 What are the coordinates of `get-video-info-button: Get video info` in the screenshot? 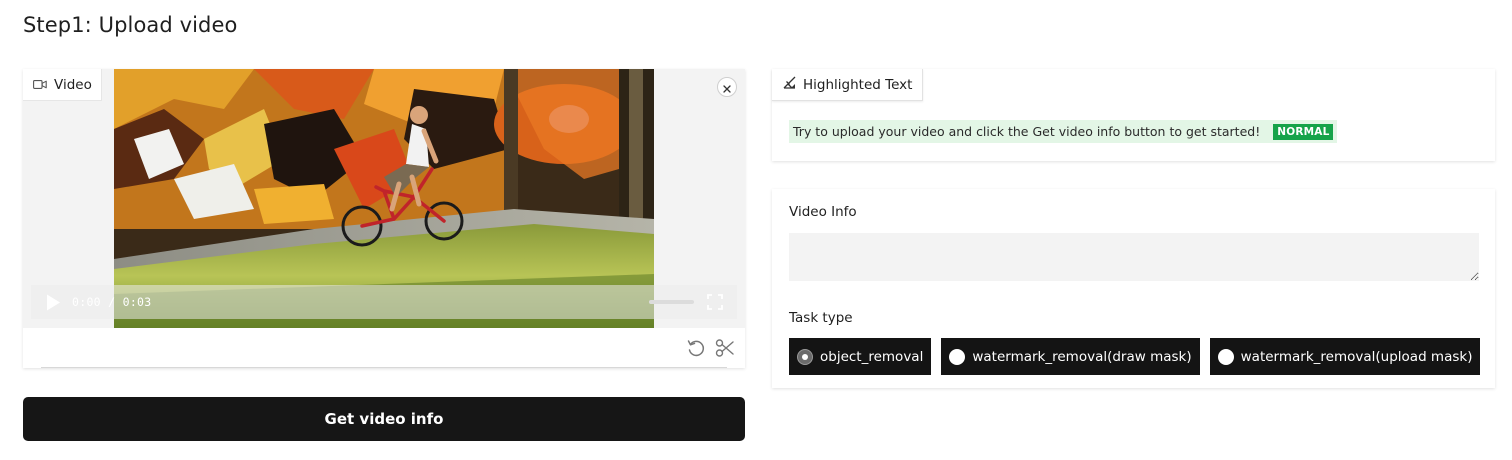 It's located at (384, 419).